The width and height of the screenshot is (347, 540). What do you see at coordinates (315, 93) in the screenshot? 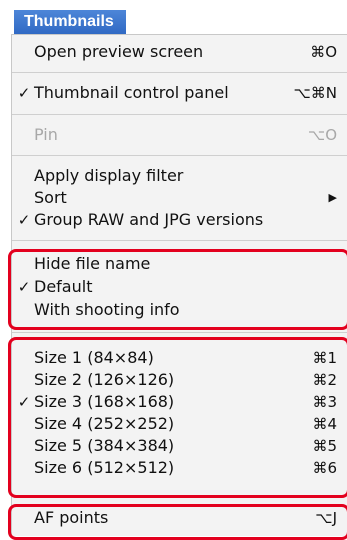
I see `menu-item-shortcut: ⌥⌘N` at bounding box center [315, 93].